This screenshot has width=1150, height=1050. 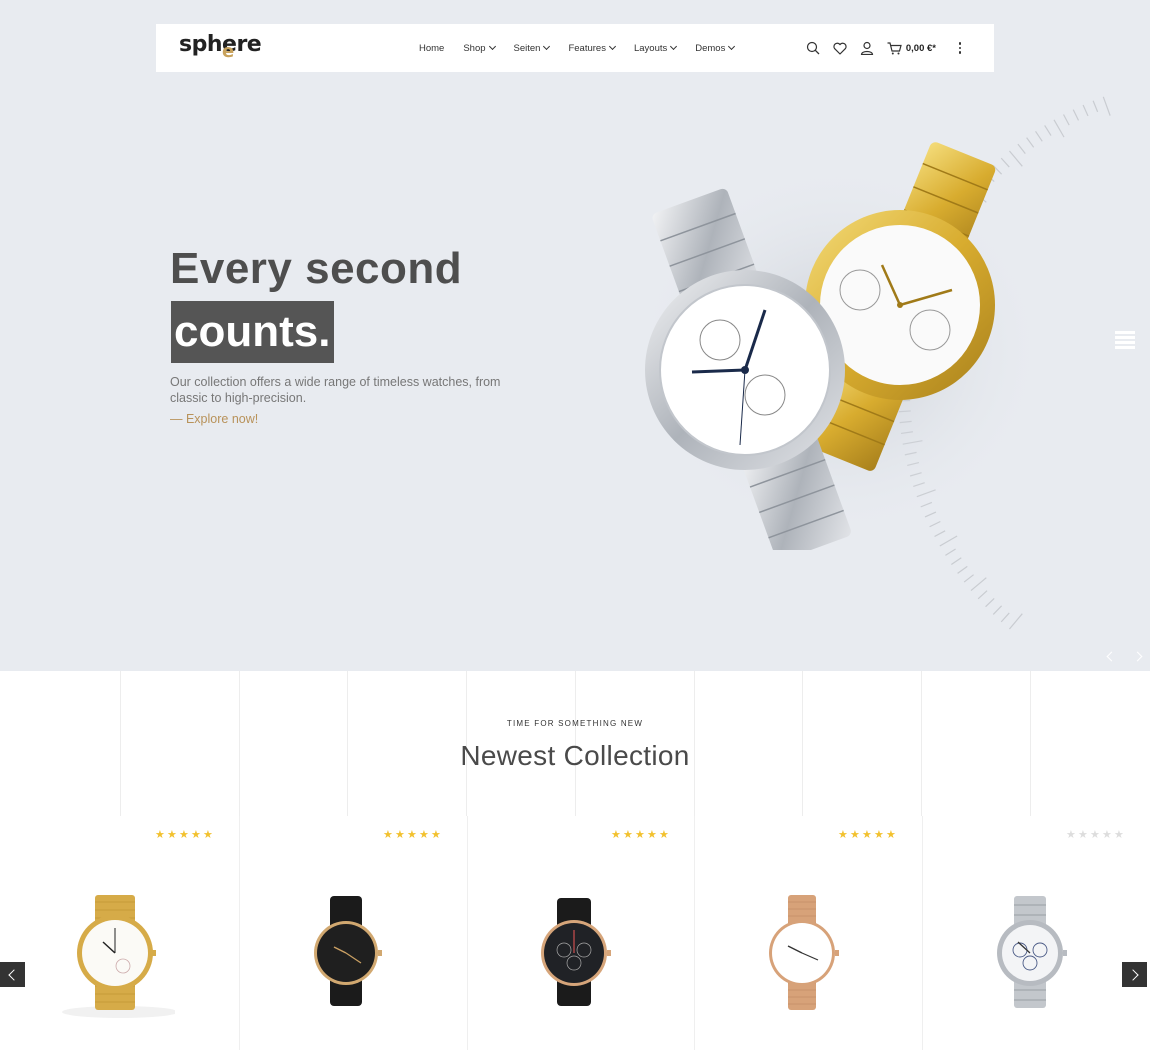 I want to click on nav-demos-label: Demos, so click(x=710, y=48).